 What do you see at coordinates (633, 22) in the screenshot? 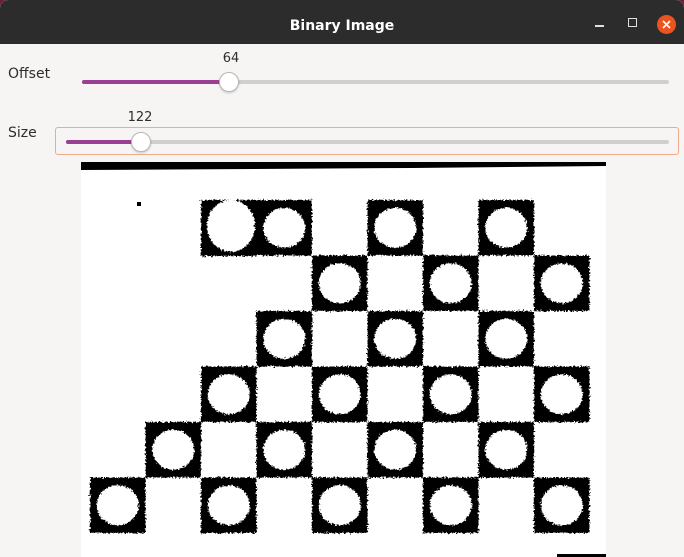
I see `maximize-icon` at bounding box center [633, 22].